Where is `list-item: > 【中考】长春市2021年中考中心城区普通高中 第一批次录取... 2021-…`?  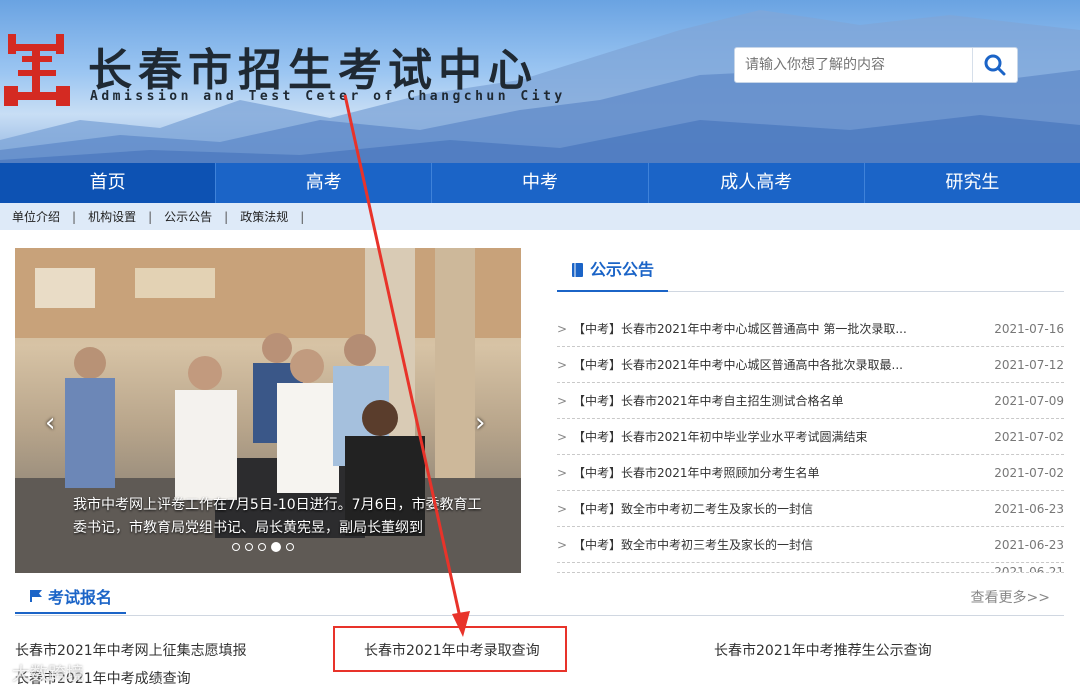 list-item: > 【中考】长春市2021年中考中心城区普通高中 第一批次录取... 2021-… is located at coordinates (810, 329).